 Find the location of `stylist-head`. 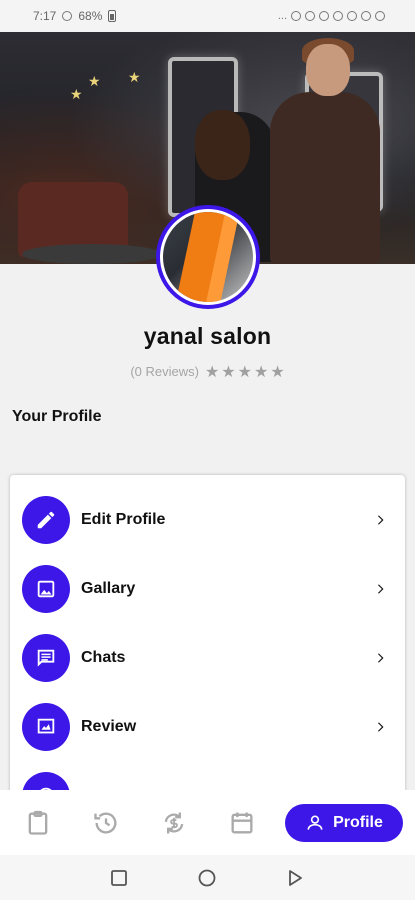

stylist-head is located at coordinates (328, 70).